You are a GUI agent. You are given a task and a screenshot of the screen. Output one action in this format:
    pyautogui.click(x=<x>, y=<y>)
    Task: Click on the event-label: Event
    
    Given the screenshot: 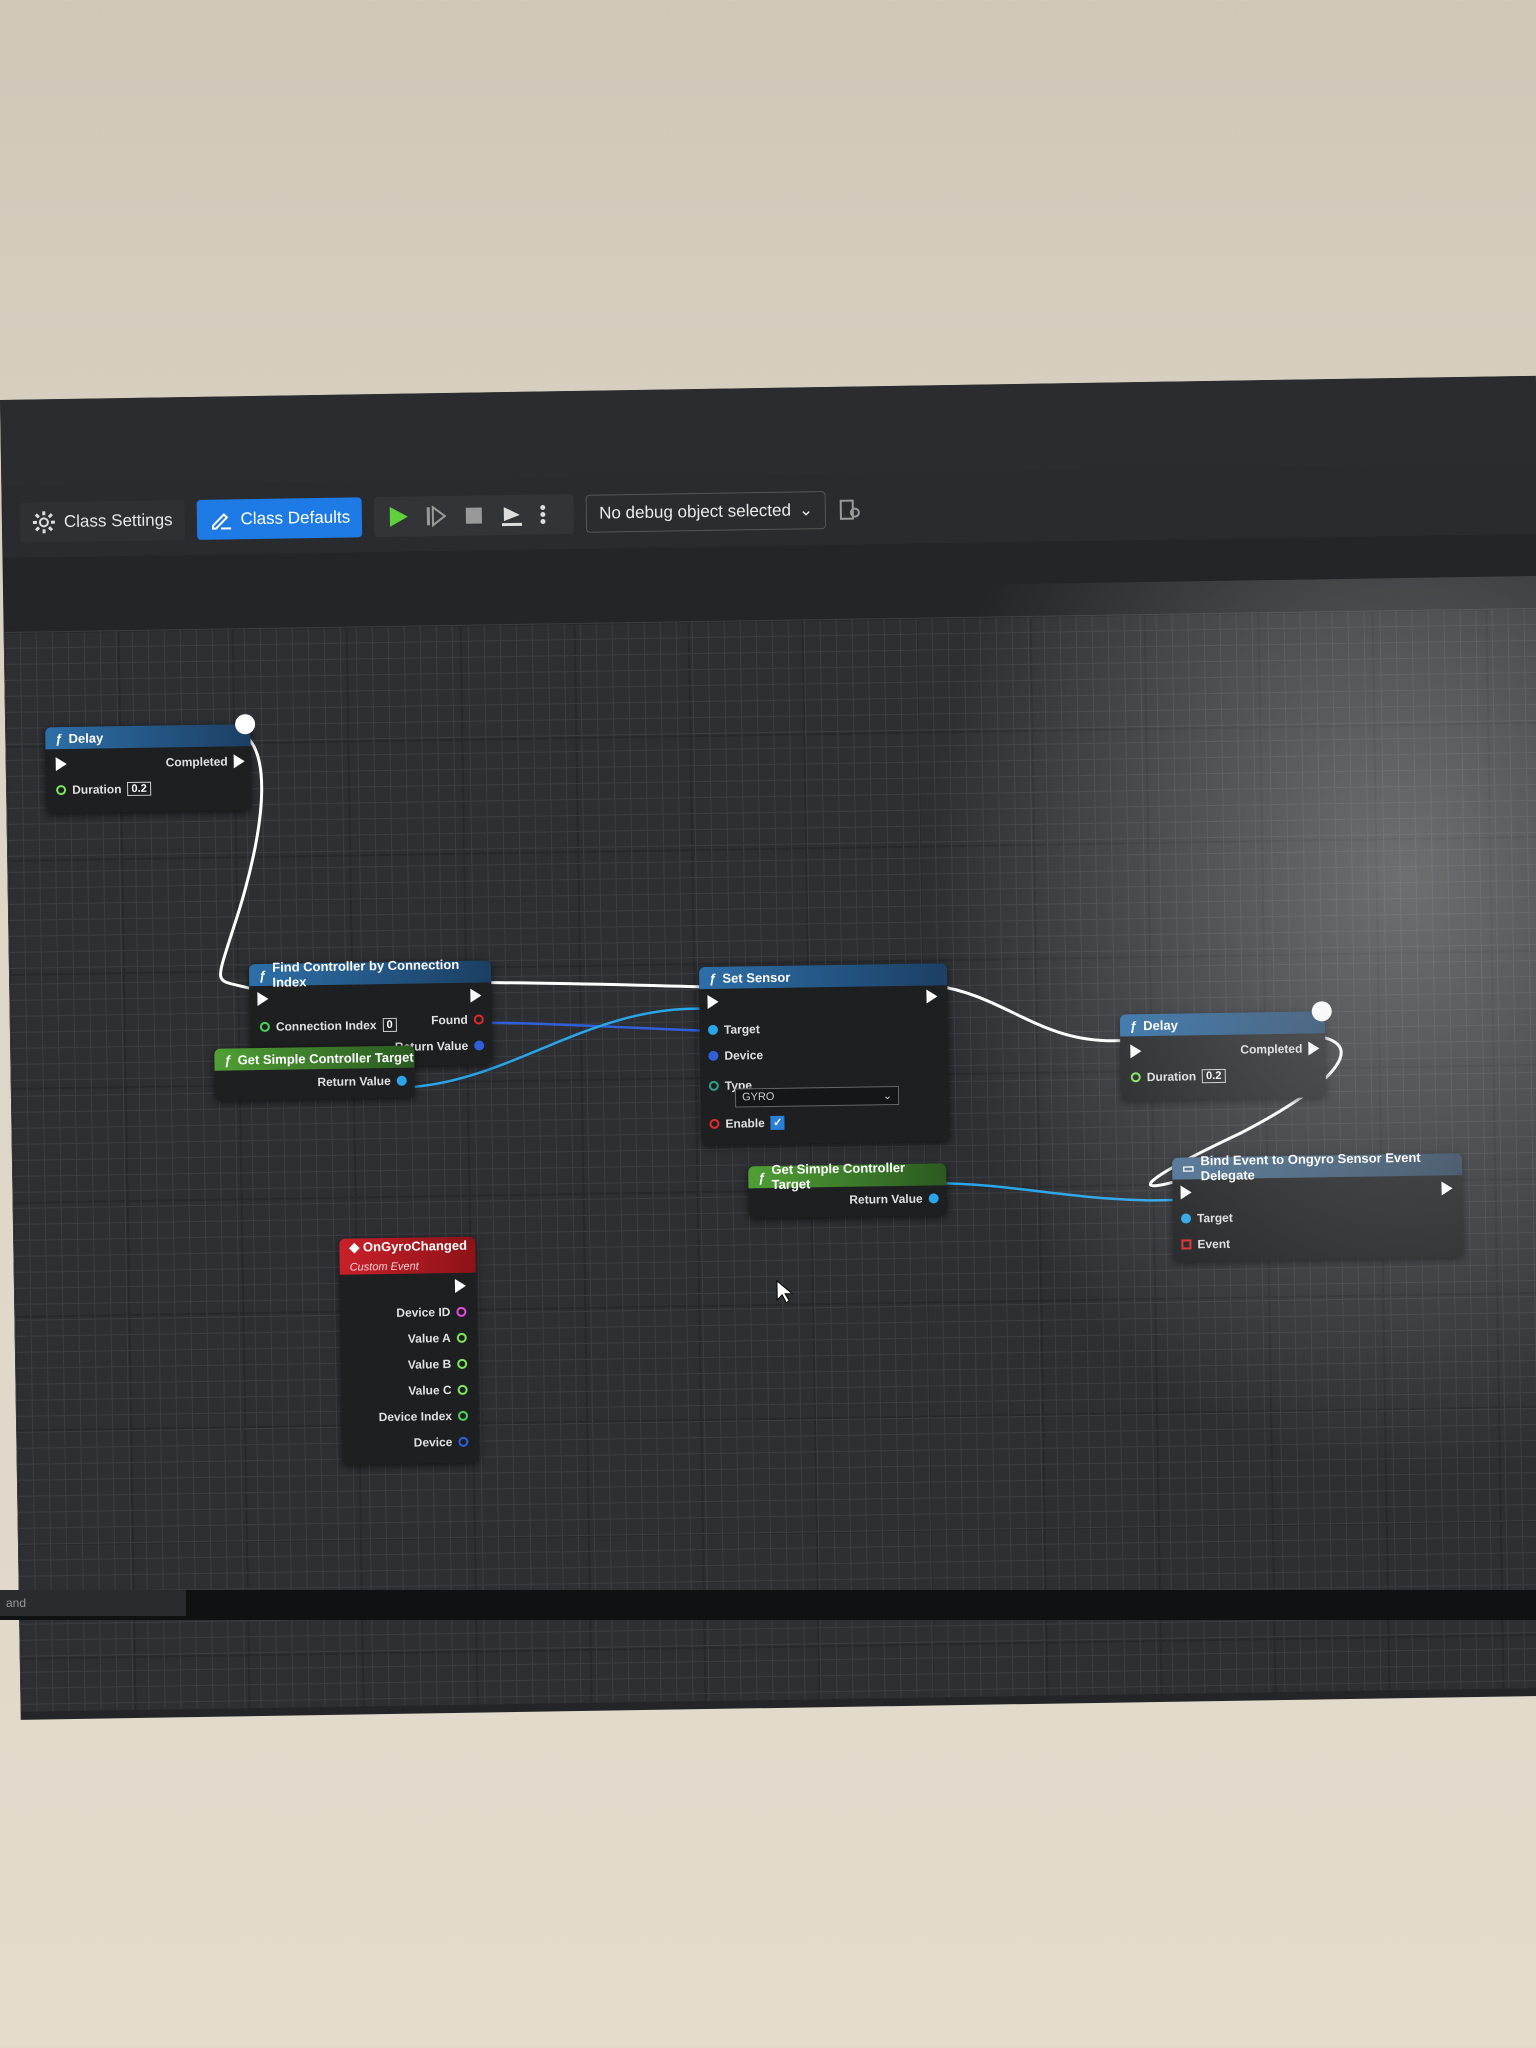 What is the action you would take?
    pyautogui.click(x=1214, y=1244)
    